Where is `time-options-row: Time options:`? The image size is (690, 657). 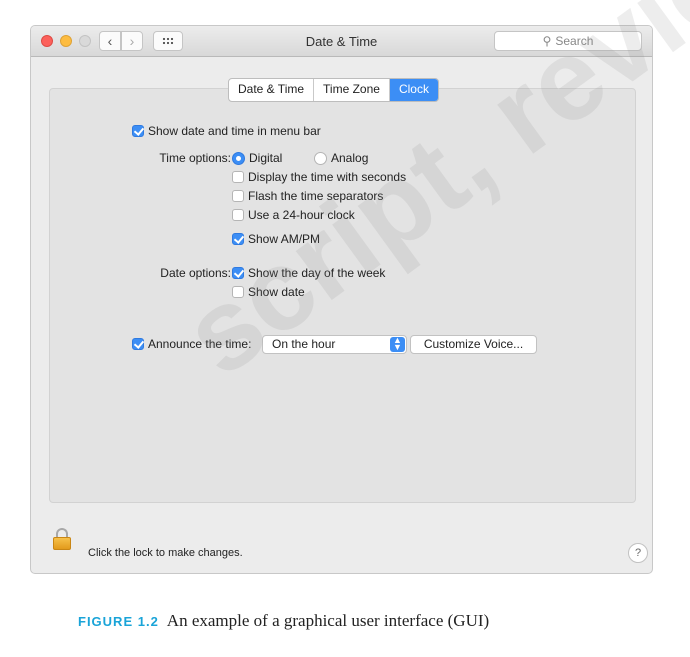
time-options-row: Time options: is located at coordinates (175, 158).